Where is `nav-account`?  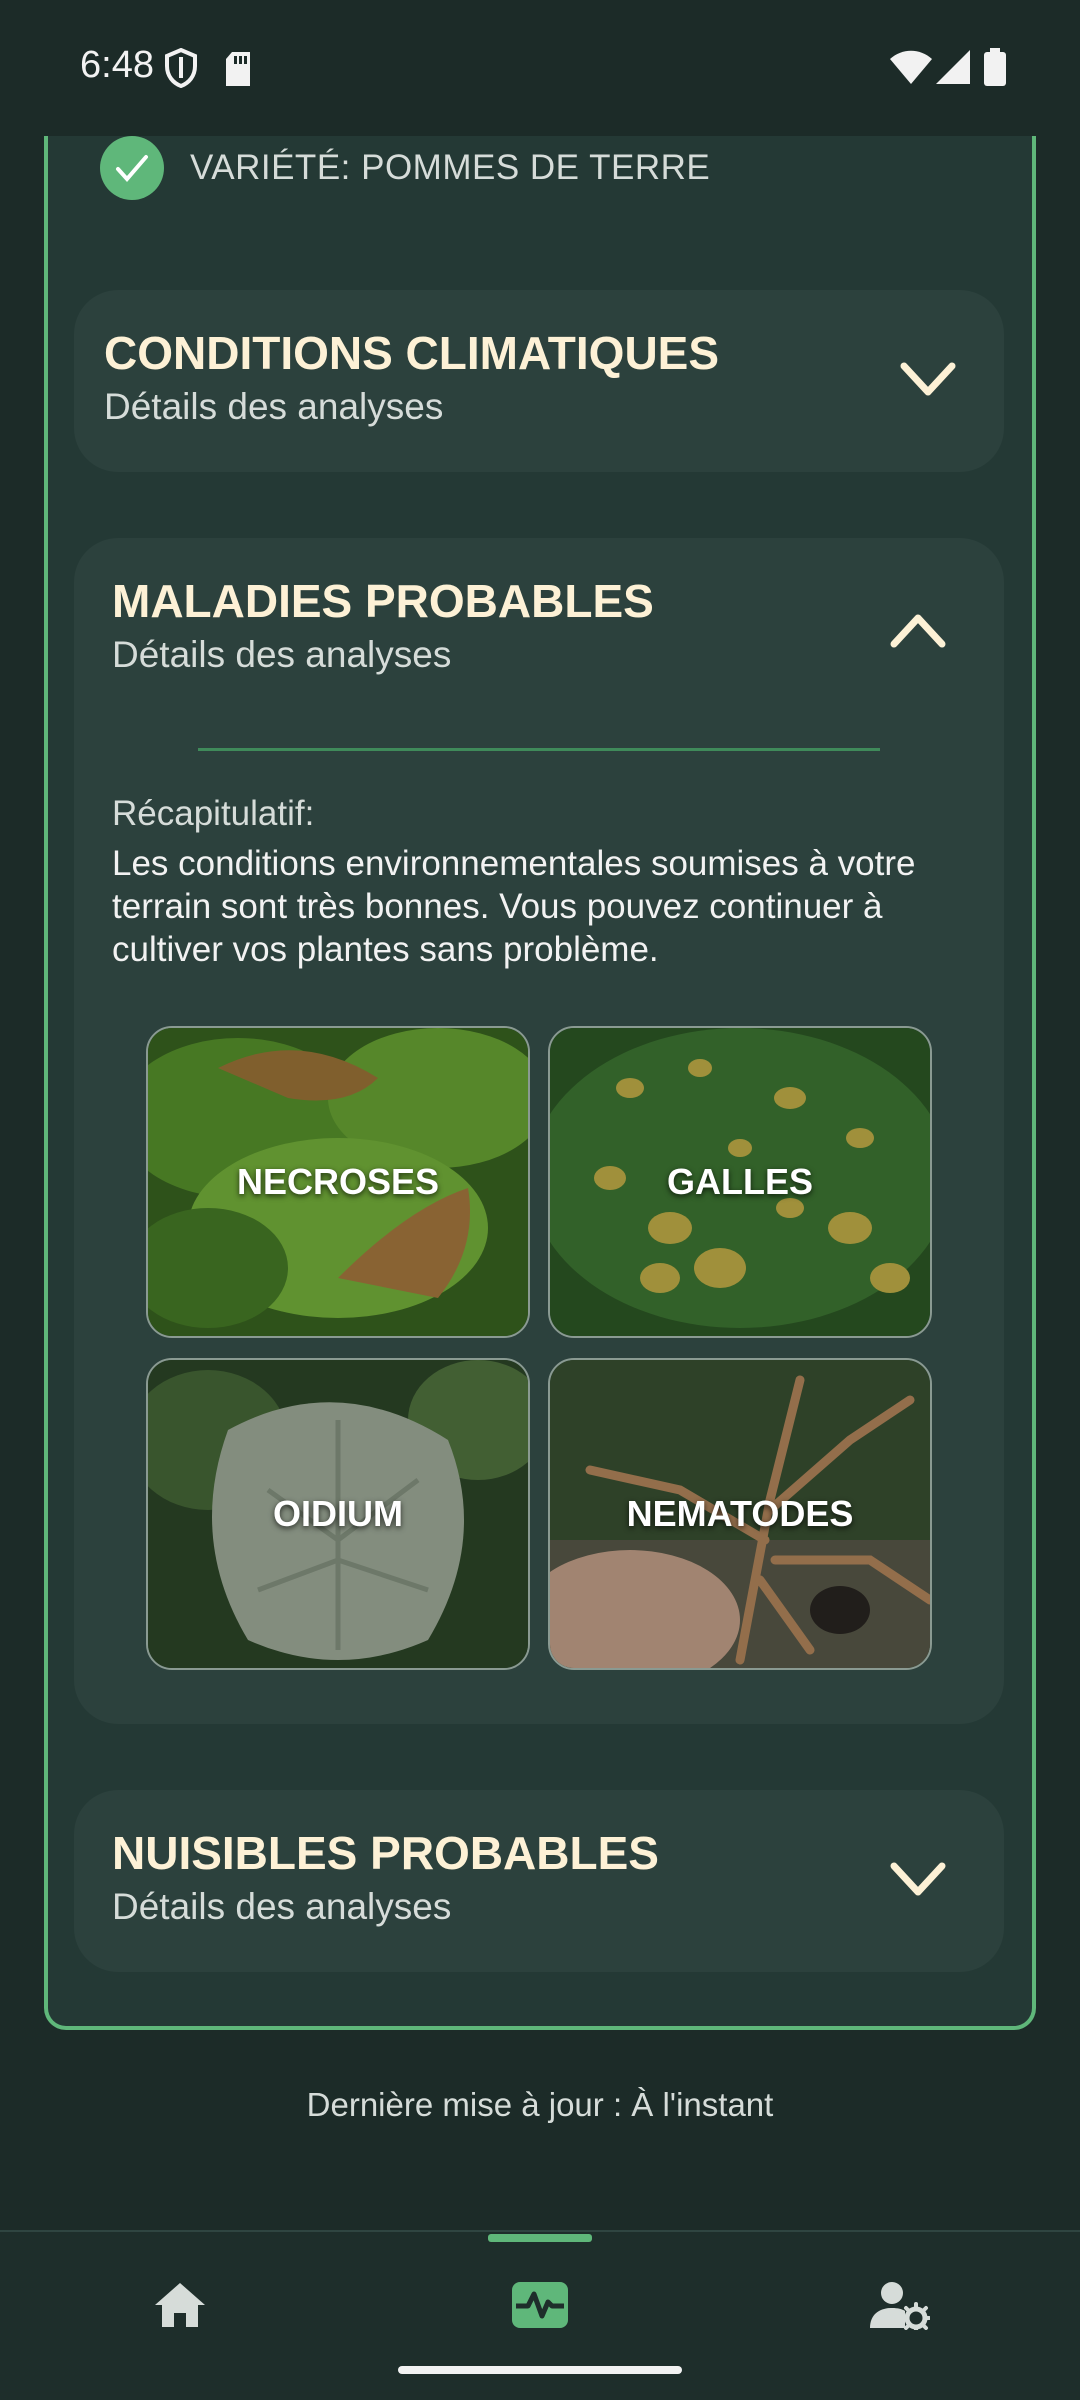
nav-account is located at coordinates (900, 2305).